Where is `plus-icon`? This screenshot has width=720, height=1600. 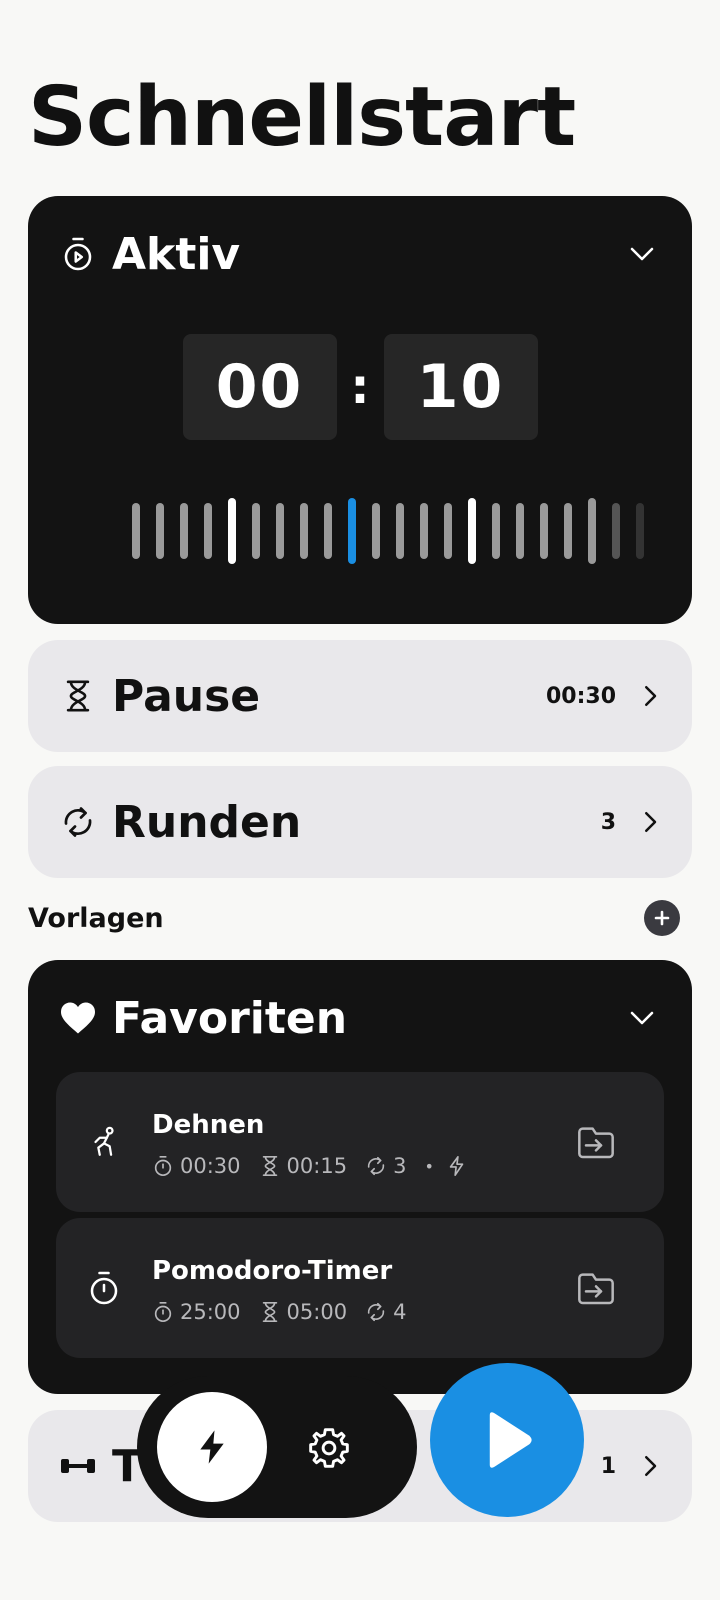
plus-icon is located at coordinates (662, 918).